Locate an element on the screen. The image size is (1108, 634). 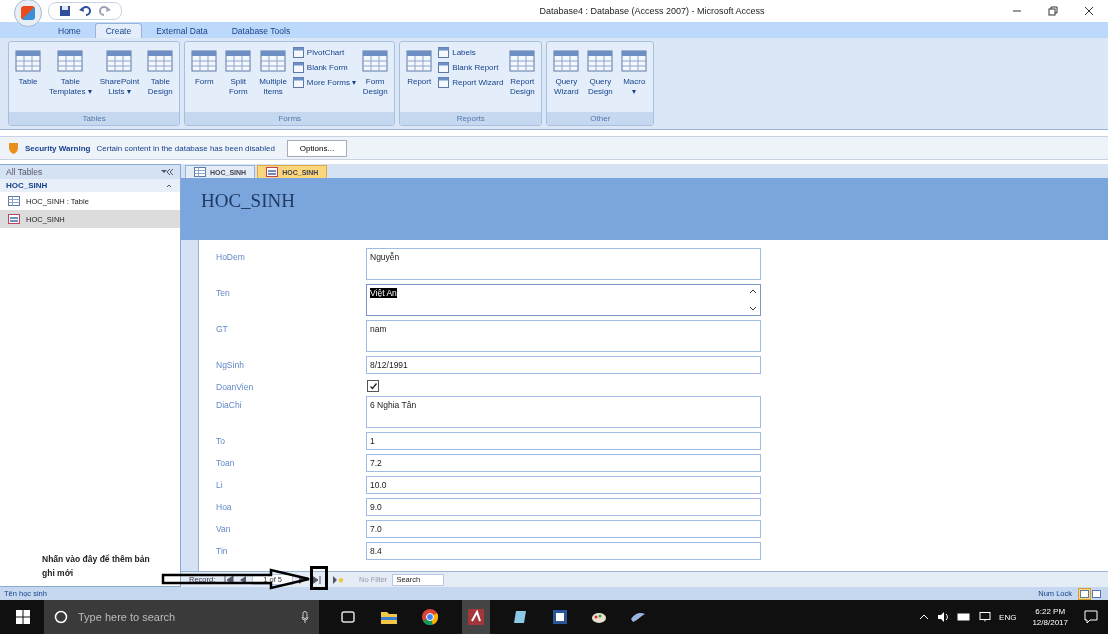
search-icon is located at coordinates (61, 617).